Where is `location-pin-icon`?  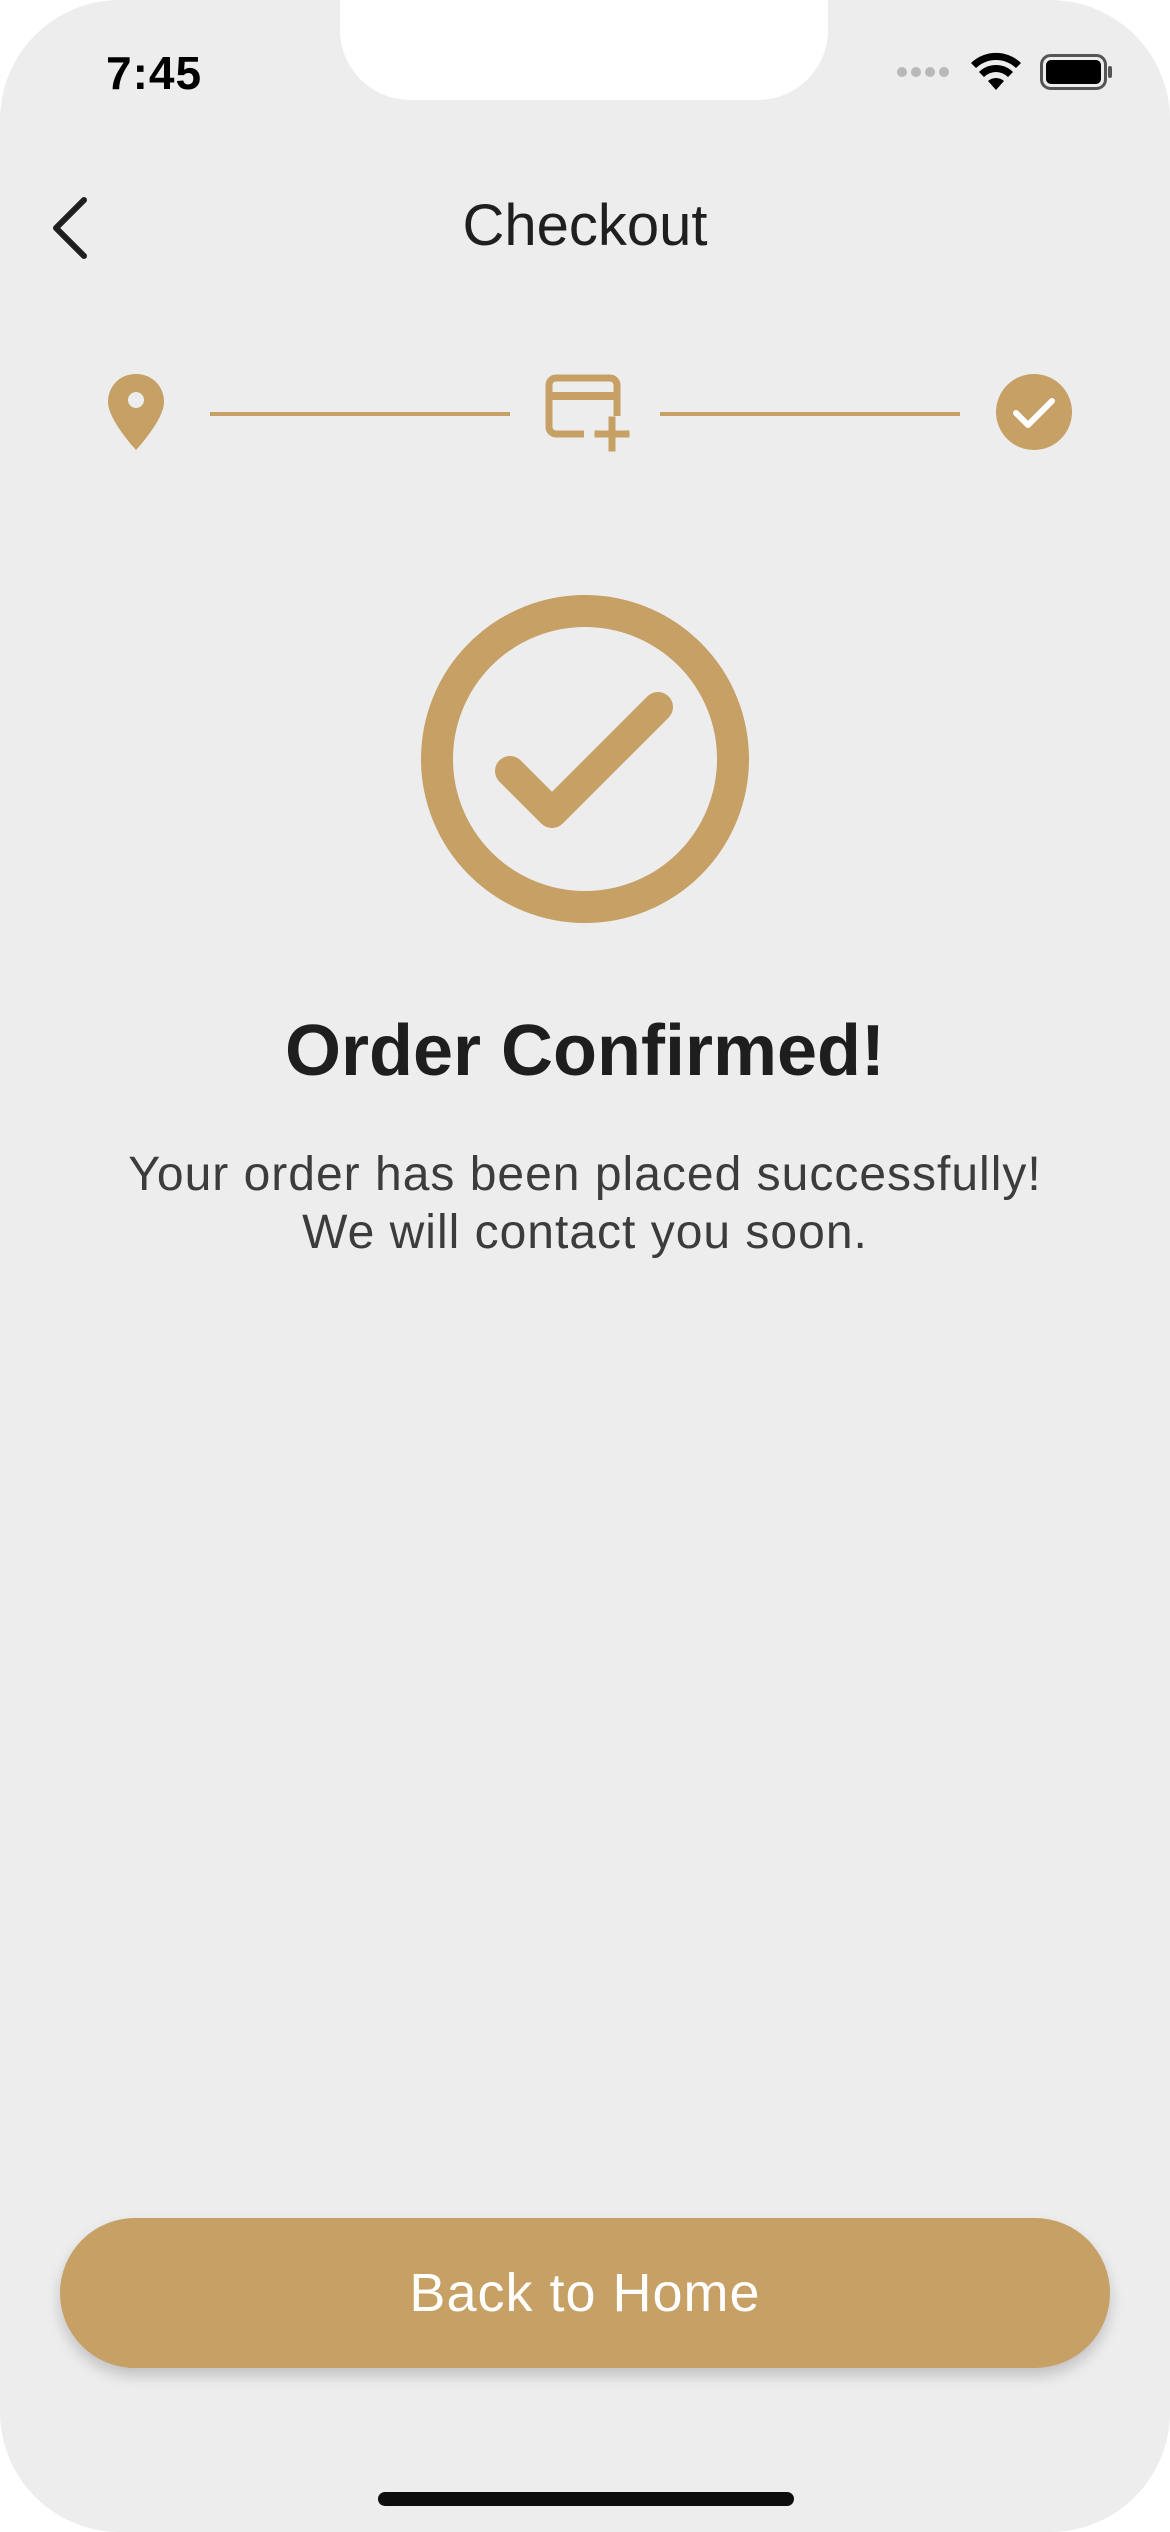 location-pin-icon is located at coordinates (136, 414).